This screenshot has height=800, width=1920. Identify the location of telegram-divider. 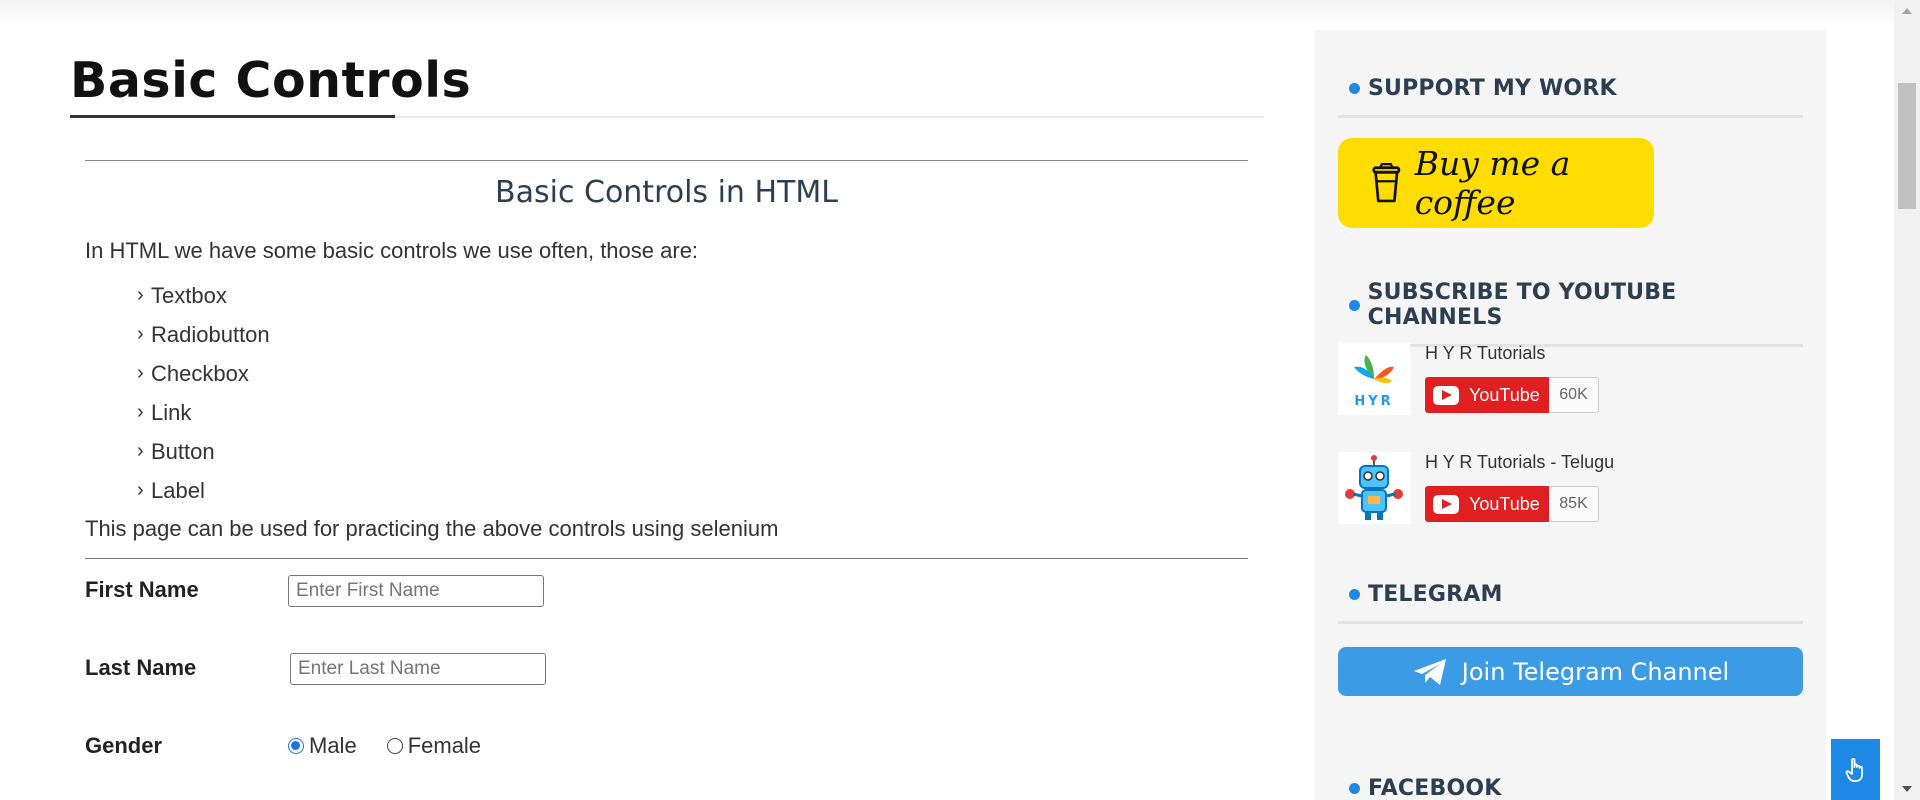
(1570, 622).